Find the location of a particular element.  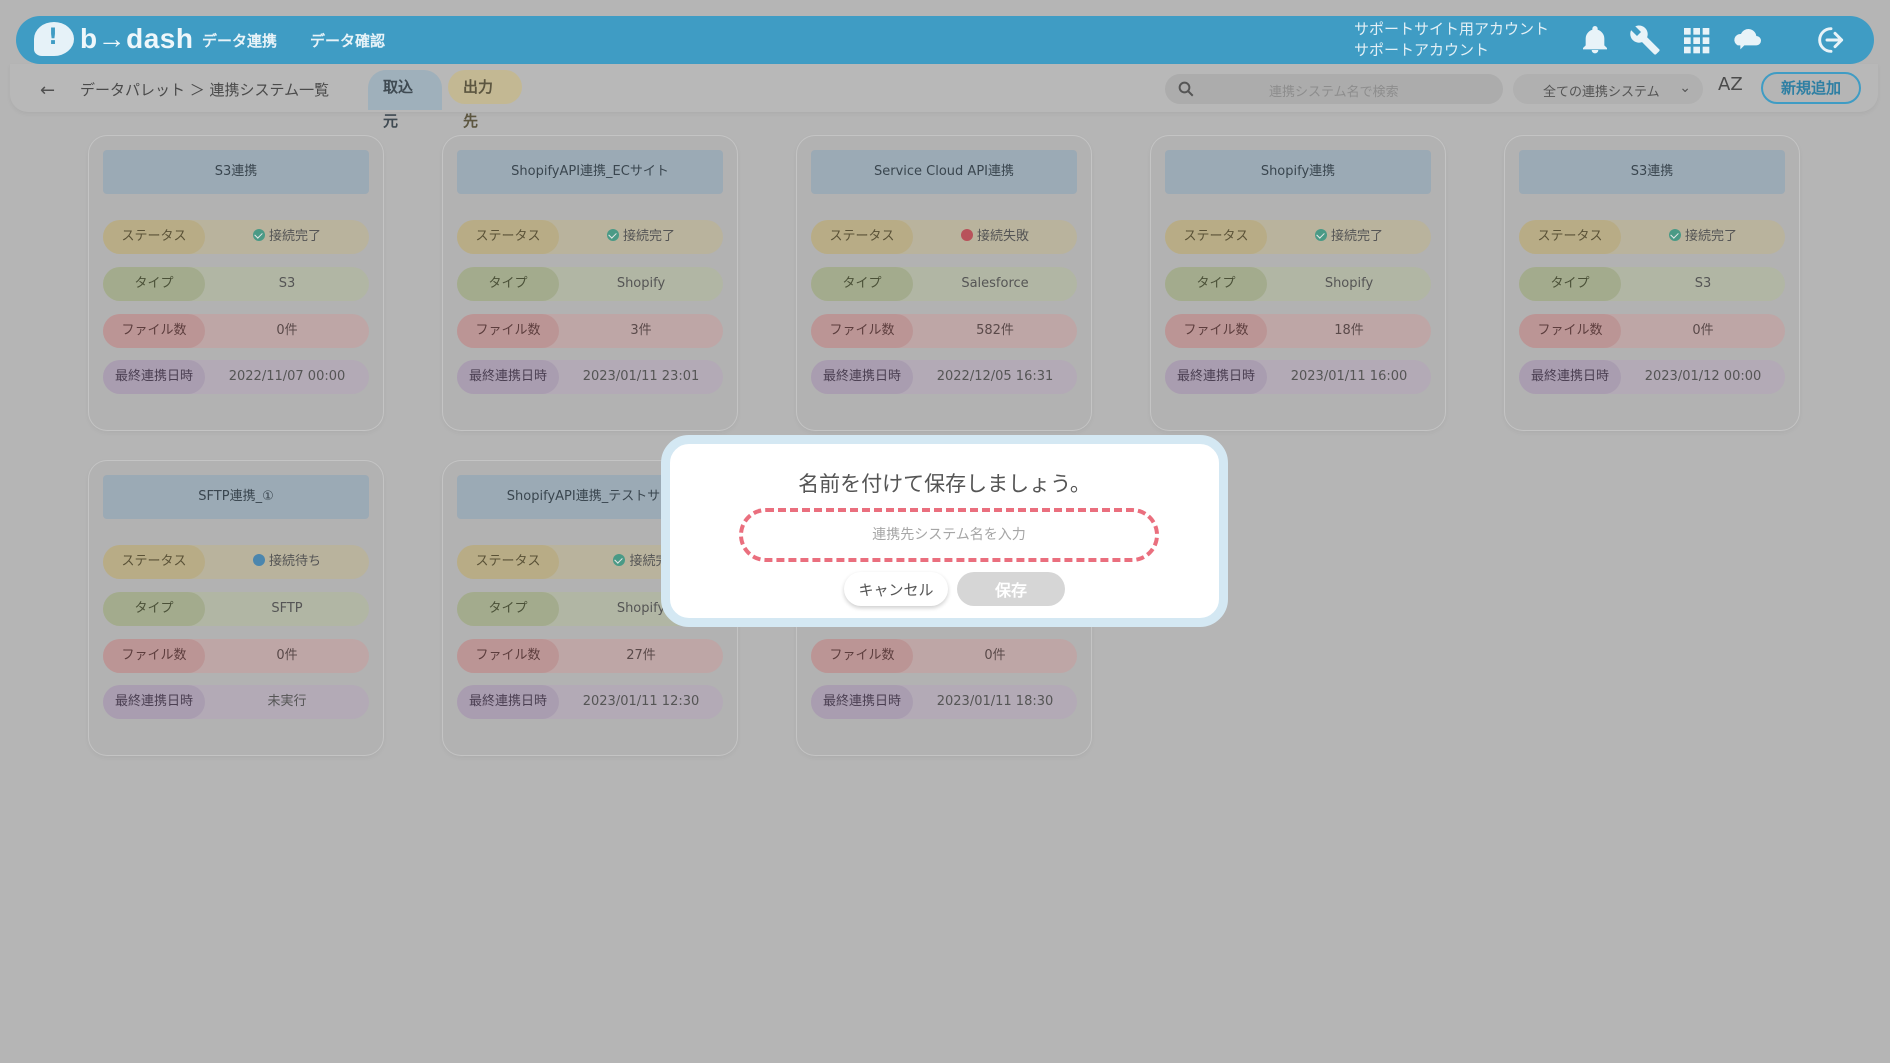

type-row: タイプ SFTP is located at coordinates (236, 609).